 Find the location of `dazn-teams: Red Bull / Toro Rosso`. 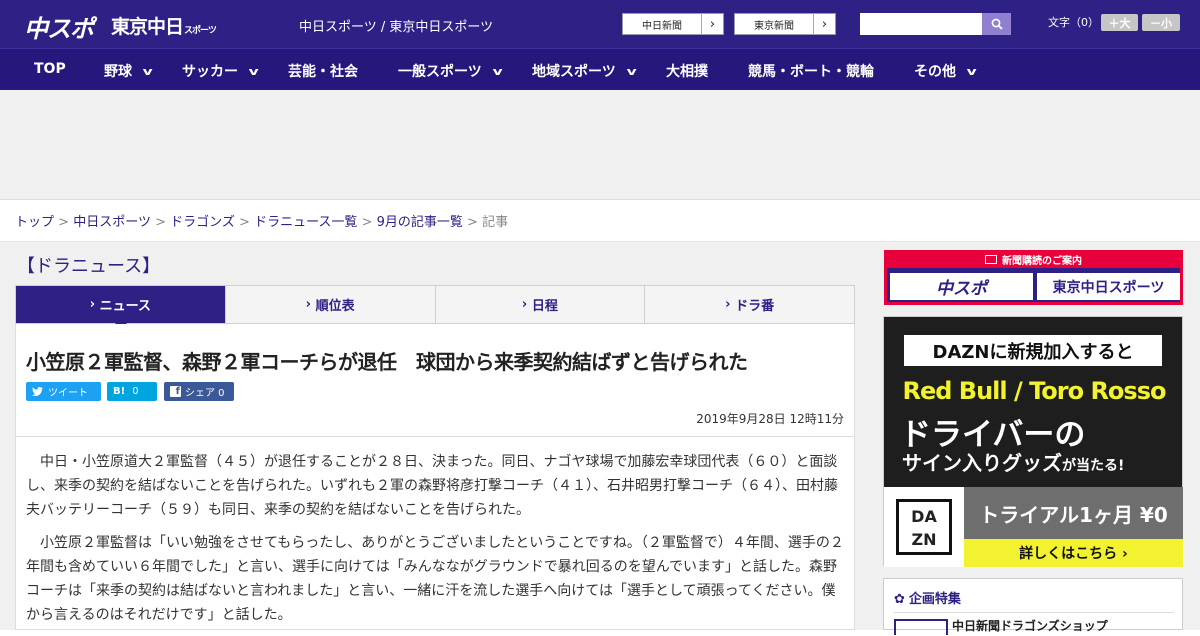

dazn-teams: Red Bull / Toro Rosso is located at coordinates (1034, 391).